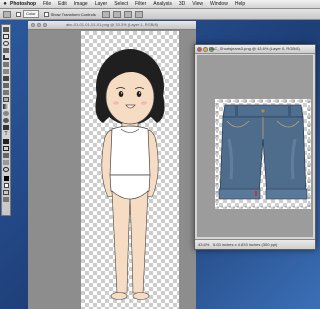  Describe the element at coordinates (62, 4) in the screenshot. I see `menu-edit: Edit` at that location.